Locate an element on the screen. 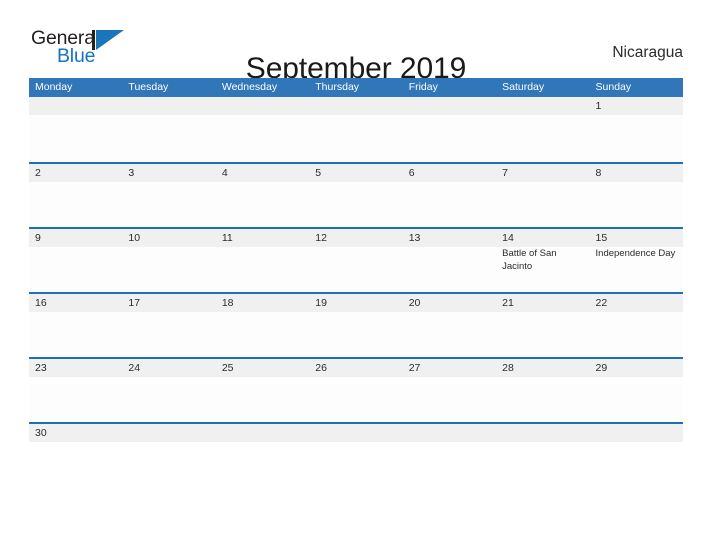  day-cell-17: 17 is located at coordinates (168, 325).